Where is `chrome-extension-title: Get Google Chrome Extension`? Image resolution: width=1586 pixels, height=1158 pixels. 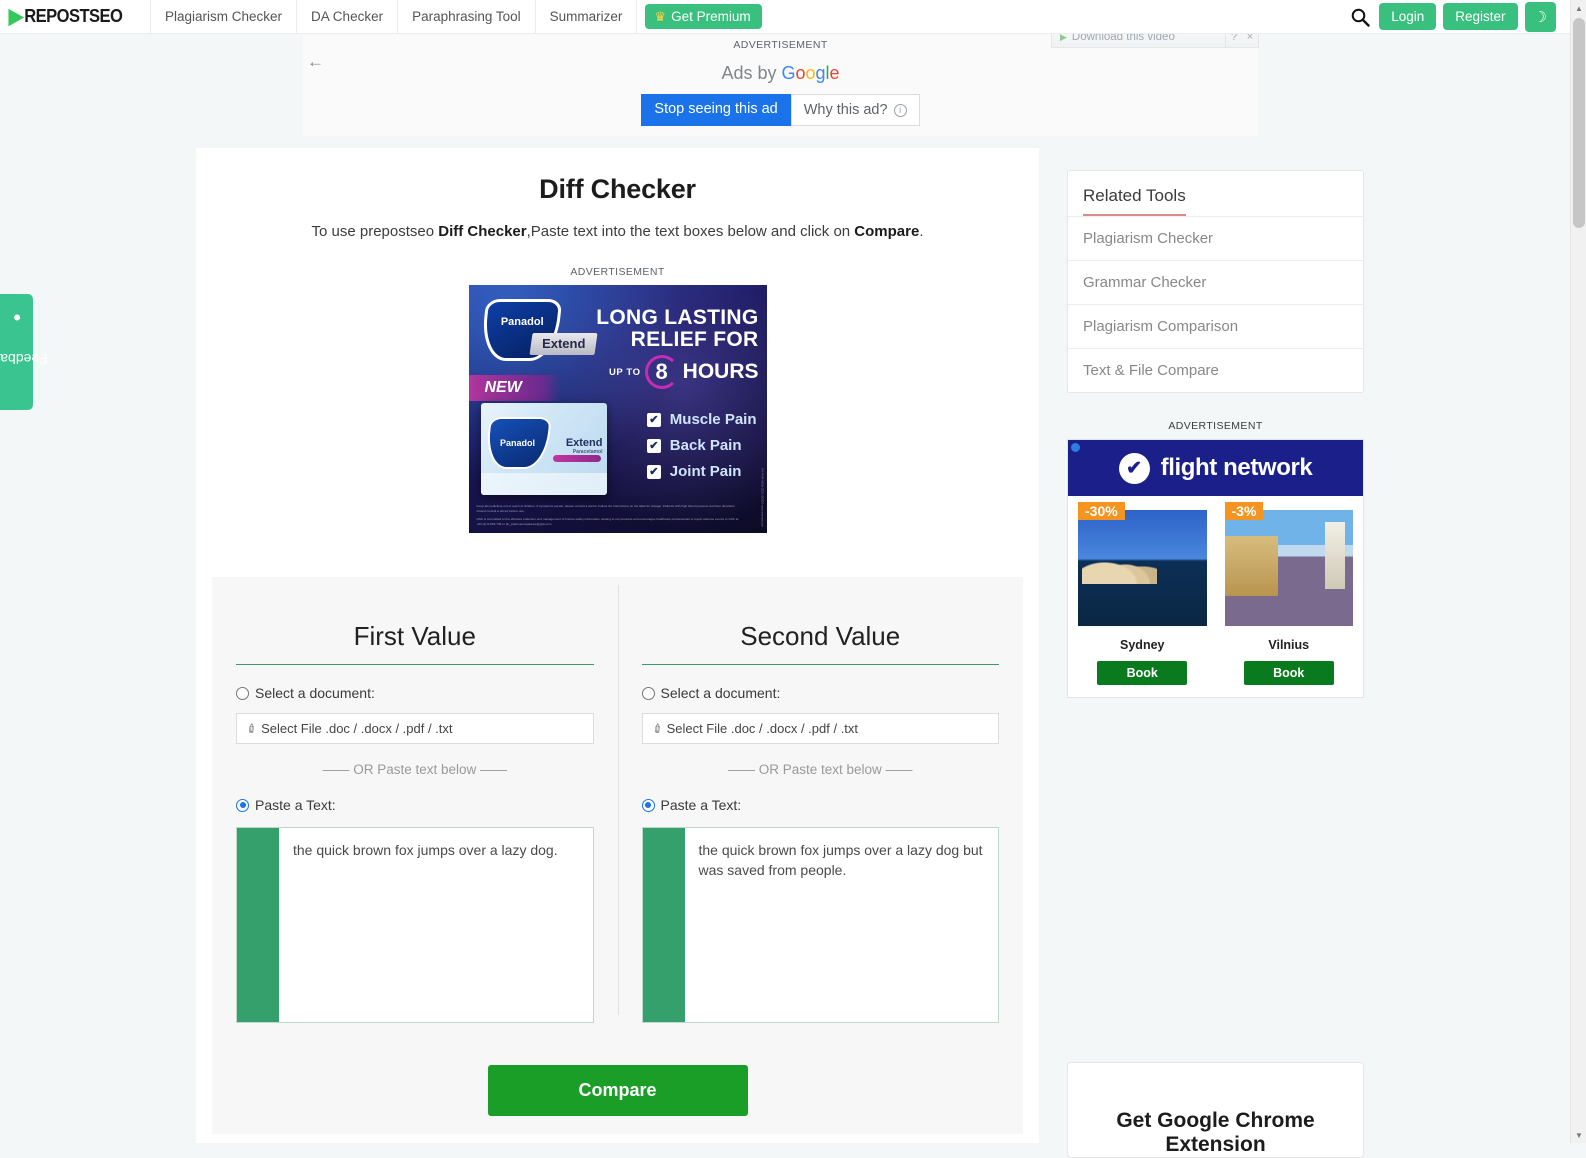
chrome-extension-title: Get Google Chrome Extension is located at coordinates (1215, 1110).